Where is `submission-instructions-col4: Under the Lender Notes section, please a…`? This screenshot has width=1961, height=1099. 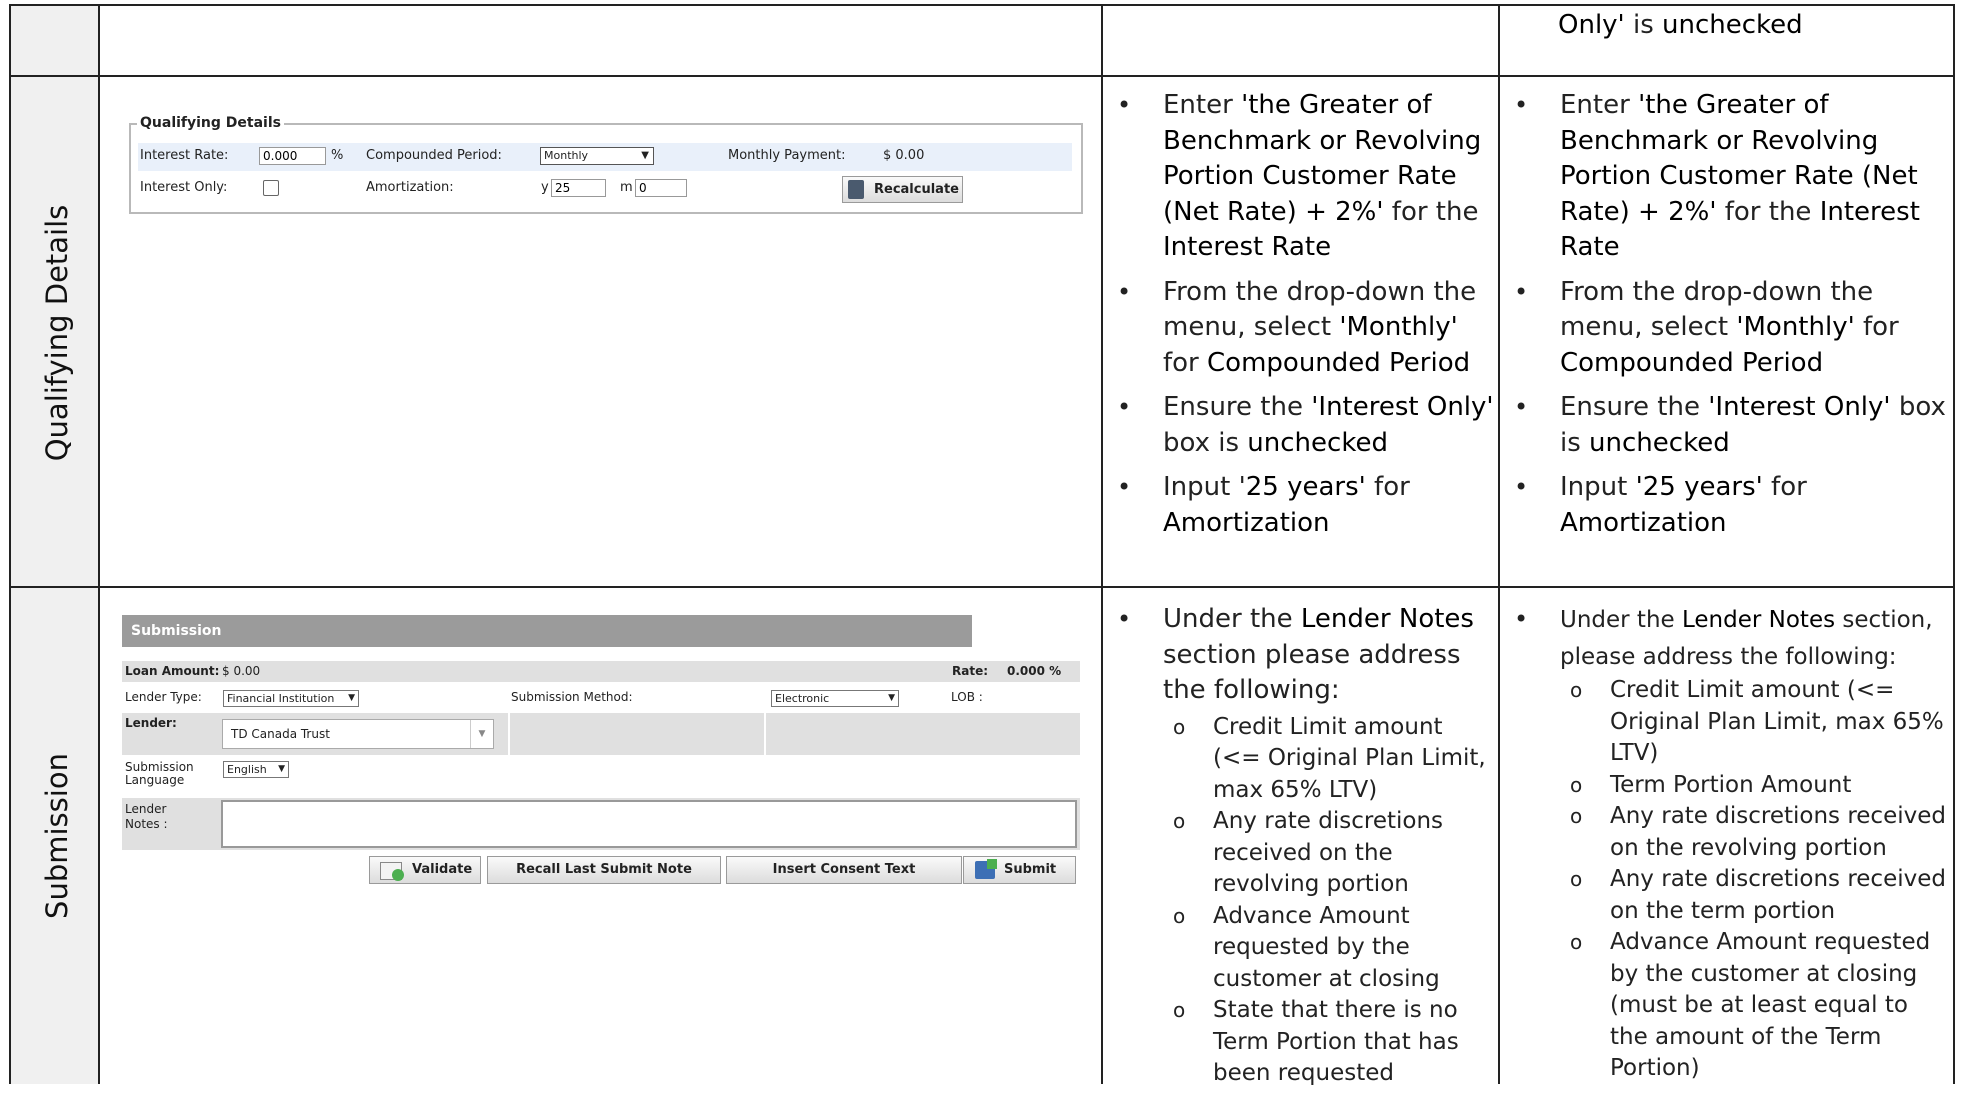 submission-instructions-col4: Under the Lender Notes section, please a… is located at coordinates (1727, 848).